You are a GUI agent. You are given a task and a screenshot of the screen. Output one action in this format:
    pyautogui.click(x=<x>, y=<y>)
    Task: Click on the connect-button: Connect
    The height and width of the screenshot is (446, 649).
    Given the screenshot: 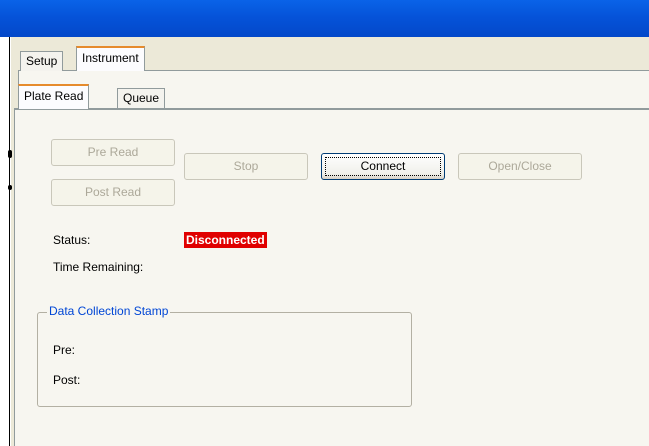 What is the action you would take?
    pyautogui.click(x=383, y=166)
    